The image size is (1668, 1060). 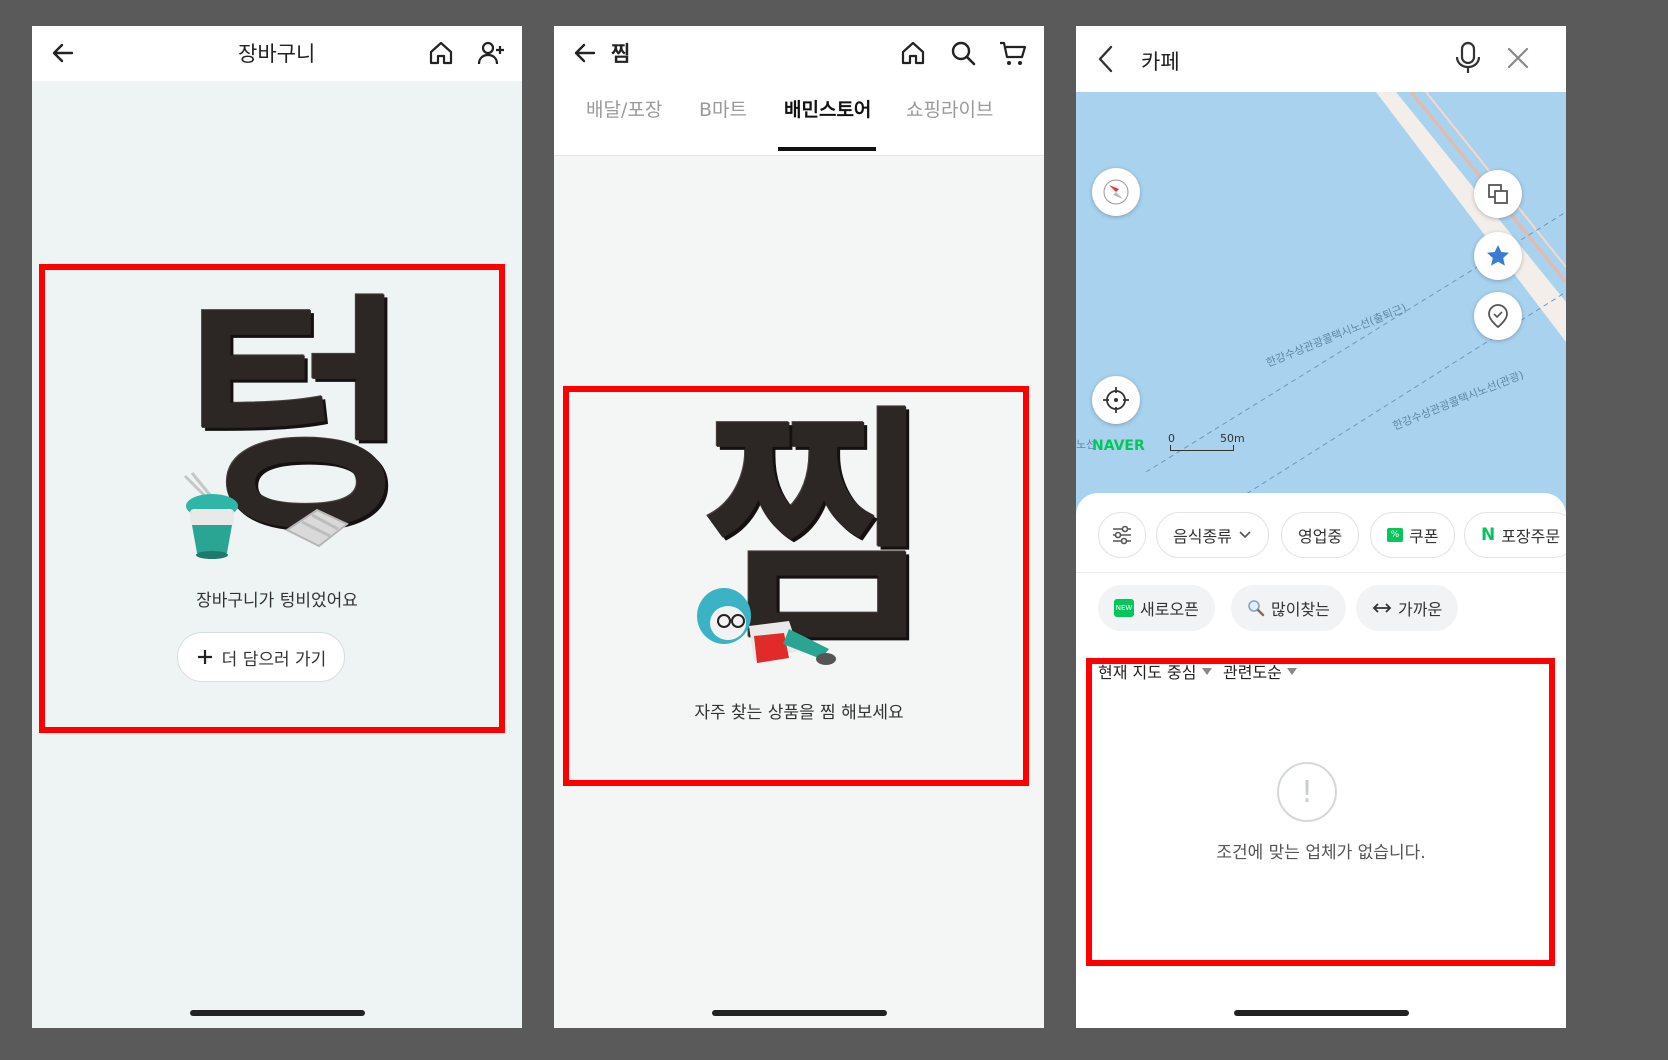 I want to click on cart-header: 장바구니, so click(x=277, y=53).